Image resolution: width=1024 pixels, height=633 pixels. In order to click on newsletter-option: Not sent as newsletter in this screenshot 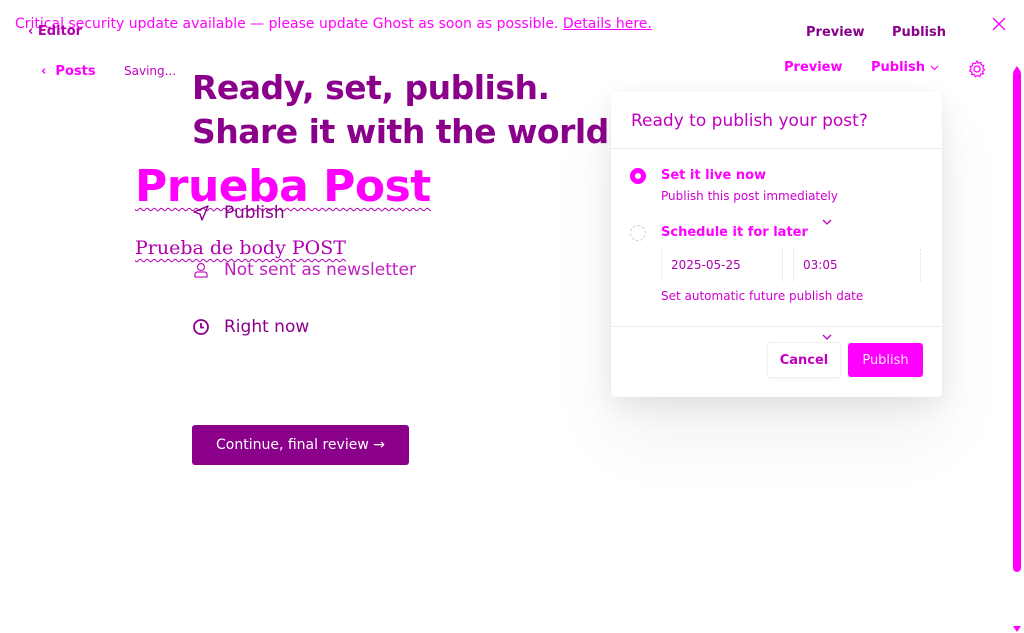, I will do `click(304, 270)`.